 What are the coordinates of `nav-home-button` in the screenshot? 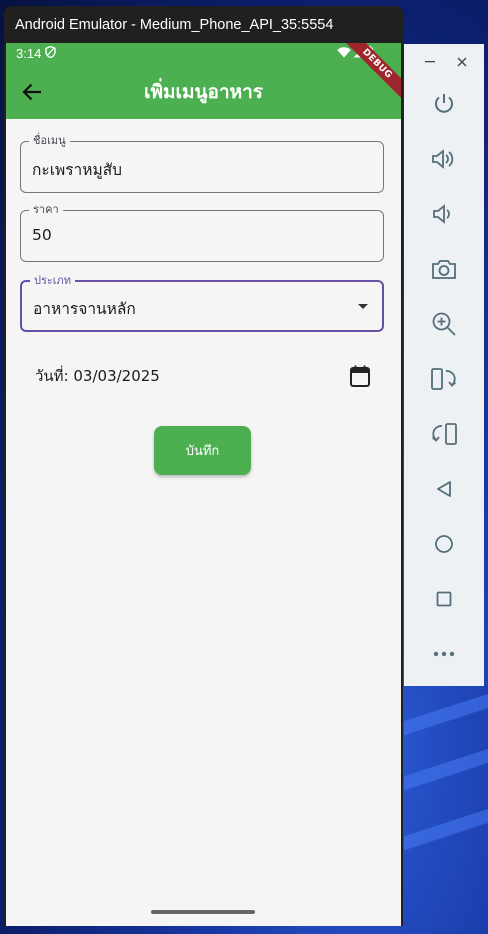 It's located at (444, 544).